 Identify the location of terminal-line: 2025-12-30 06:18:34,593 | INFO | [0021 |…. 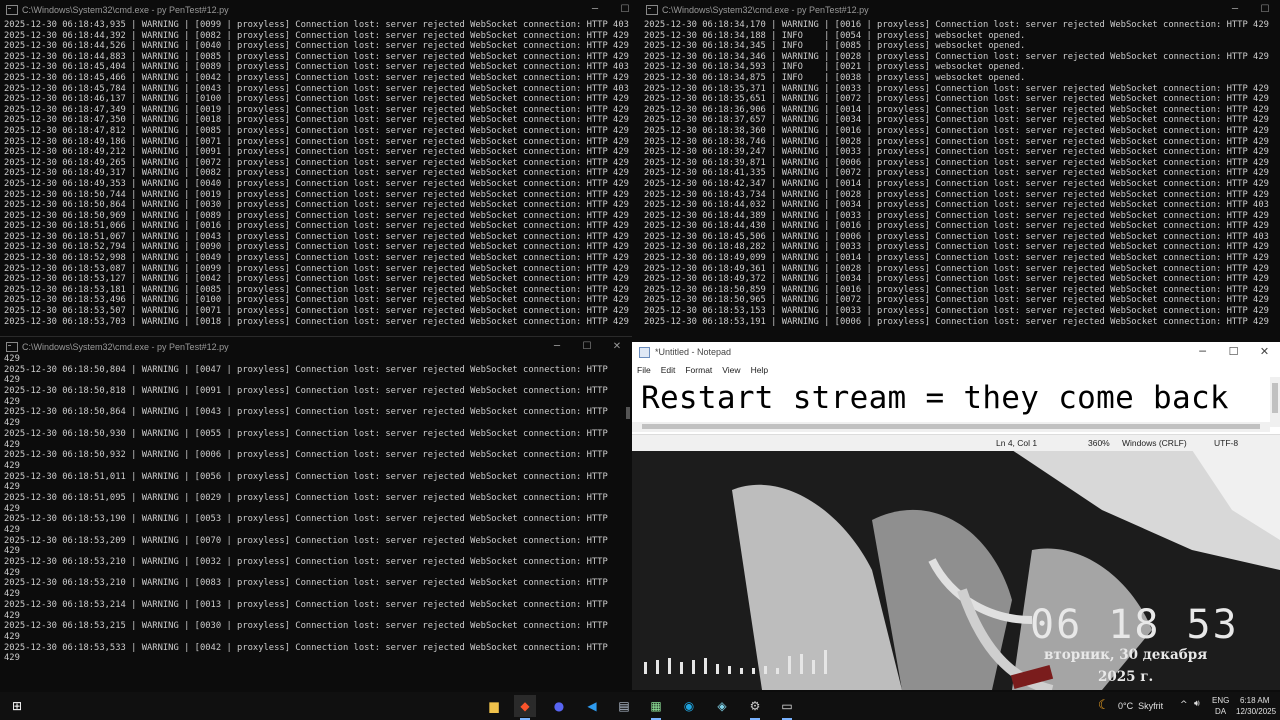
(835, 67).